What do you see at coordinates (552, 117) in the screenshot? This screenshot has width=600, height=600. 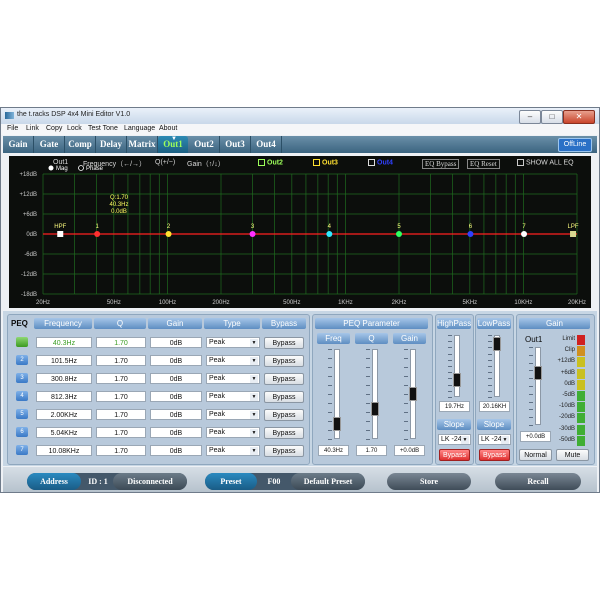 I see `maximize-button: □` at bounding box center [552, 117].